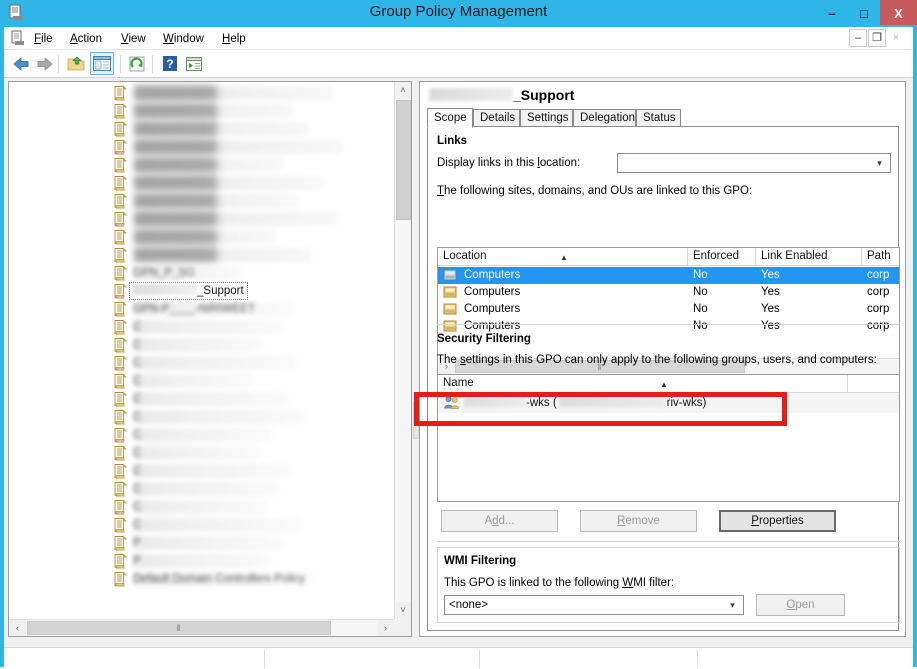 Image resolution: width=917 pixels, height=669 pixels. I want to click on back-icon, so click(22, 64).